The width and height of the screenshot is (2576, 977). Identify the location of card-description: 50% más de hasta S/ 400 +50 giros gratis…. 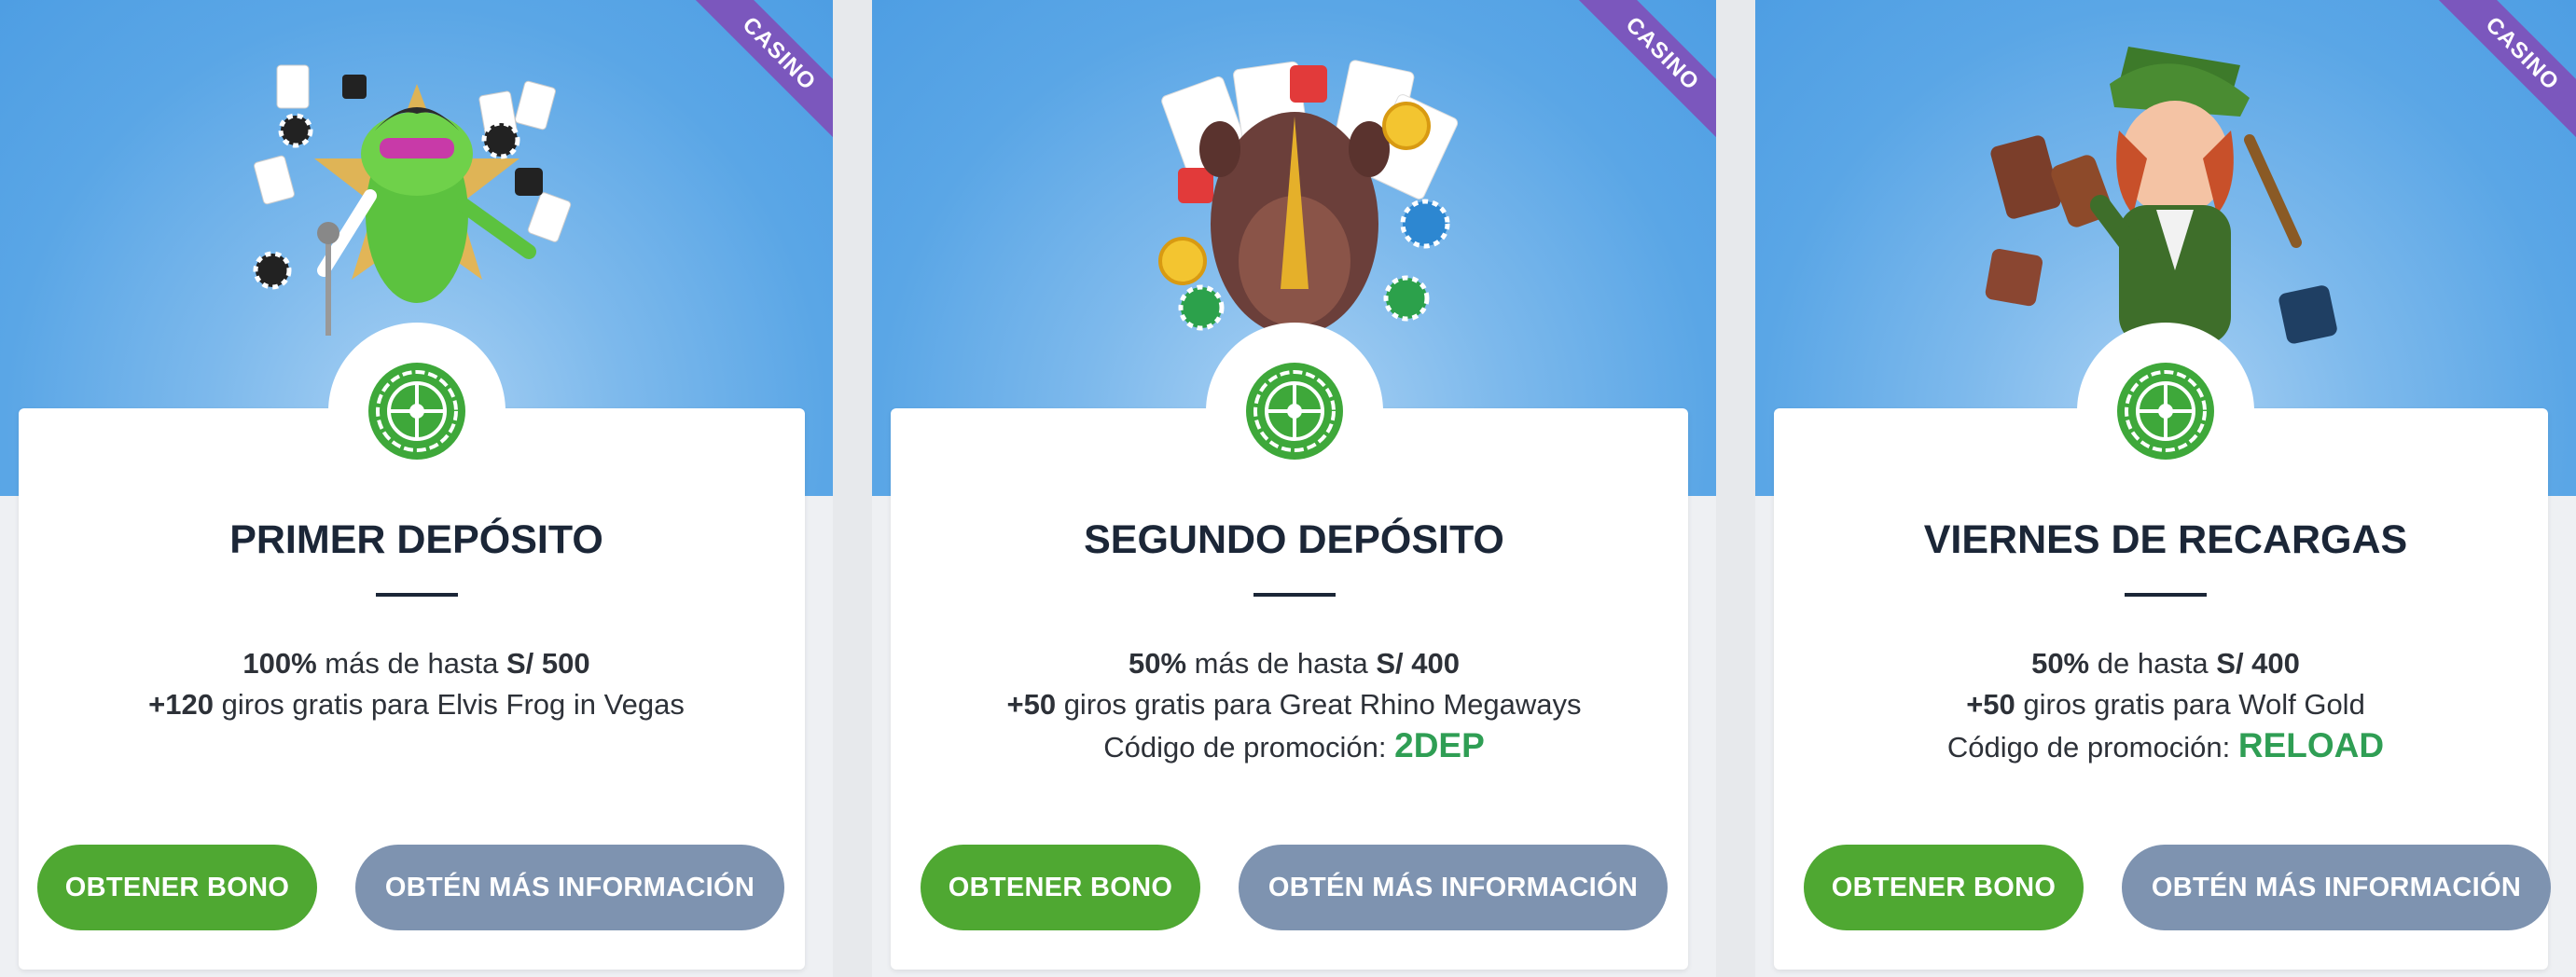
(1294, 706).